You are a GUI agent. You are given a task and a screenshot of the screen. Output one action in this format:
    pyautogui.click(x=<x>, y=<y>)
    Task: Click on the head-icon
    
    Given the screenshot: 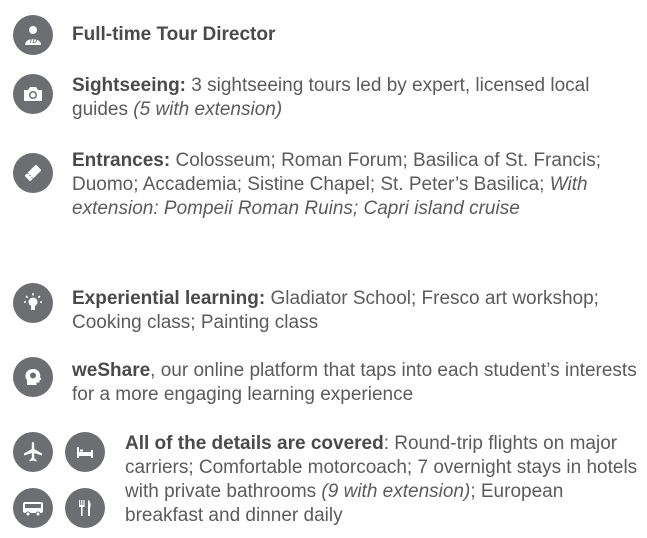 What is the action you would take?
    pyautogui.click(x=33, y=377)
    